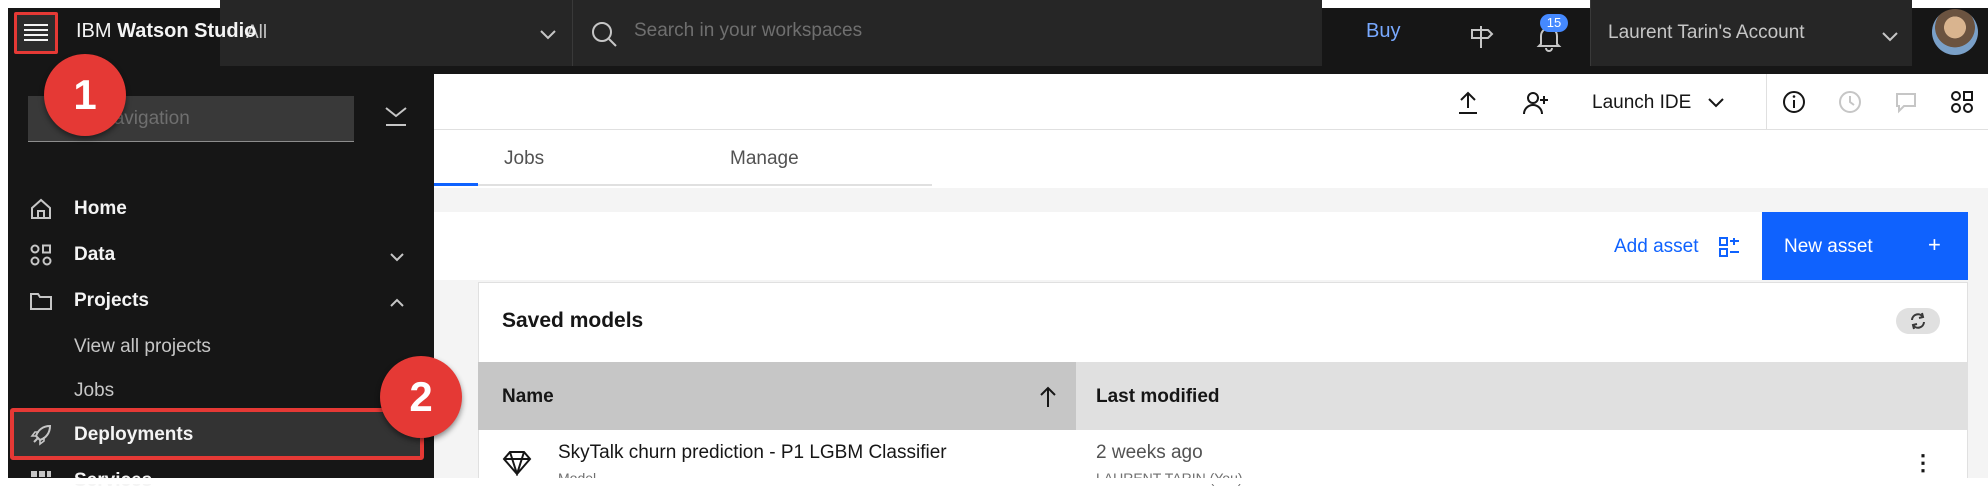  What do you see at coordinates (421, 397) in the screenshot?
I see `step-marker-2: 2` at bounding box center [421, 397].